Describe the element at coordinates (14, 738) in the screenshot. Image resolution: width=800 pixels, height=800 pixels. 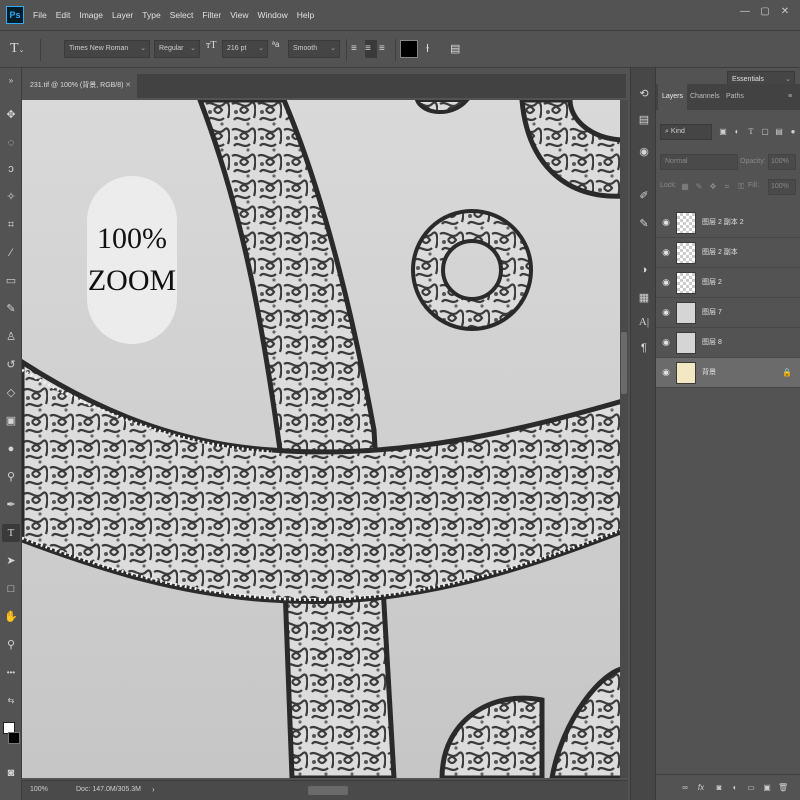
I see `background-color-swatch` at that location.